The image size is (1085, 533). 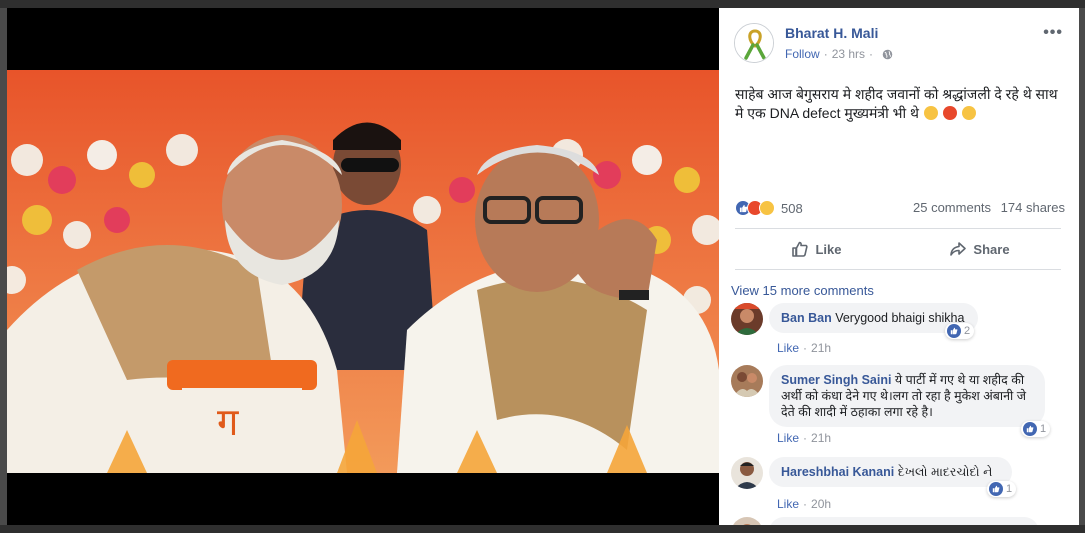 What do you see at coordinates (831, 33) in the screenshot?
I see `author-name: Bharat H. Mali` at bounding box center [831, 33].